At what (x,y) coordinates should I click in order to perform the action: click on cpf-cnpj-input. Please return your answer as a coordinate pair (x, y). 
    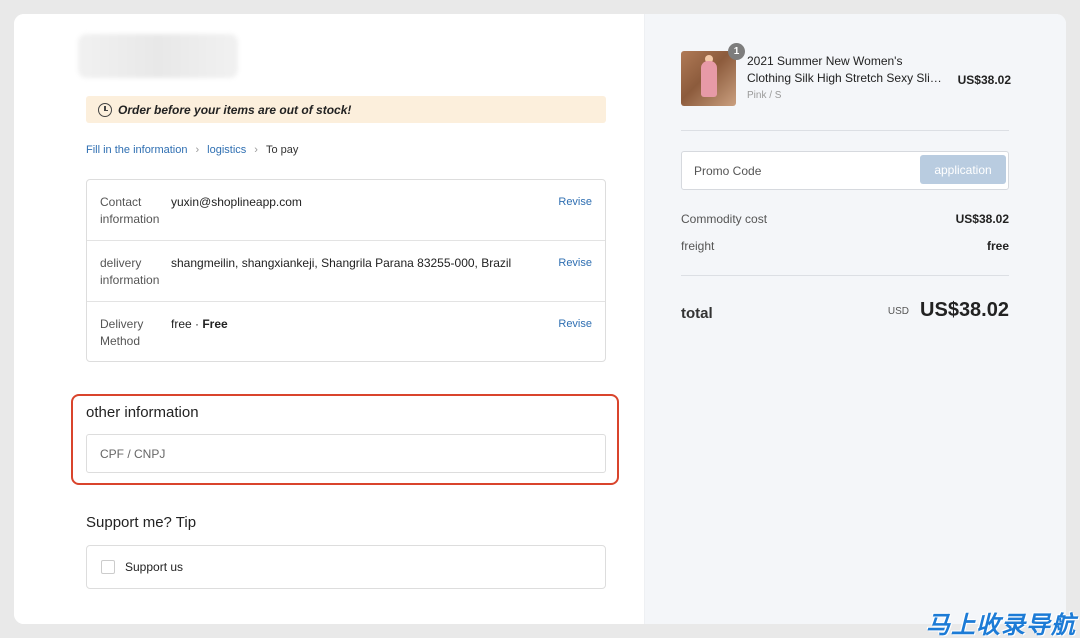
    Looking at the image, I should click on (346, 453).